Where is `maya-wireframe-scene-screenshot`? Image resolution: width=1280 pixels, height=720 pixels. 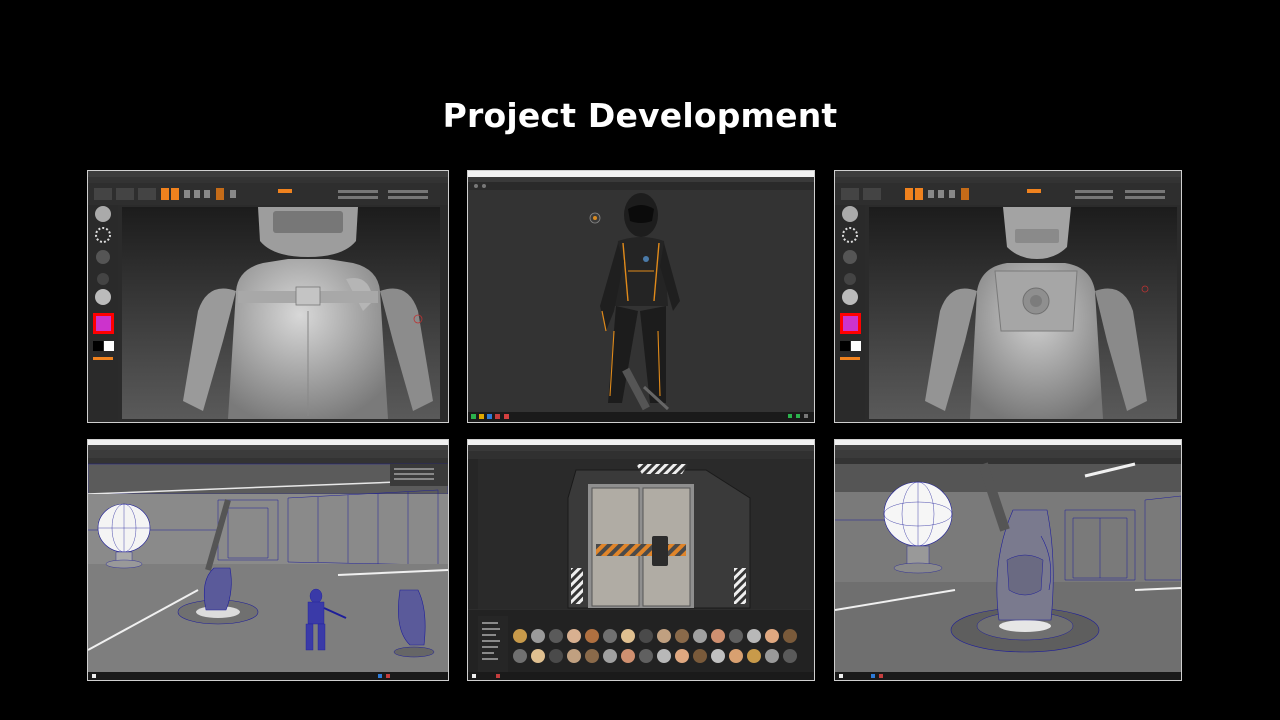
maya-wireframe-scene-screenshot is located at coordinates (268, 560).